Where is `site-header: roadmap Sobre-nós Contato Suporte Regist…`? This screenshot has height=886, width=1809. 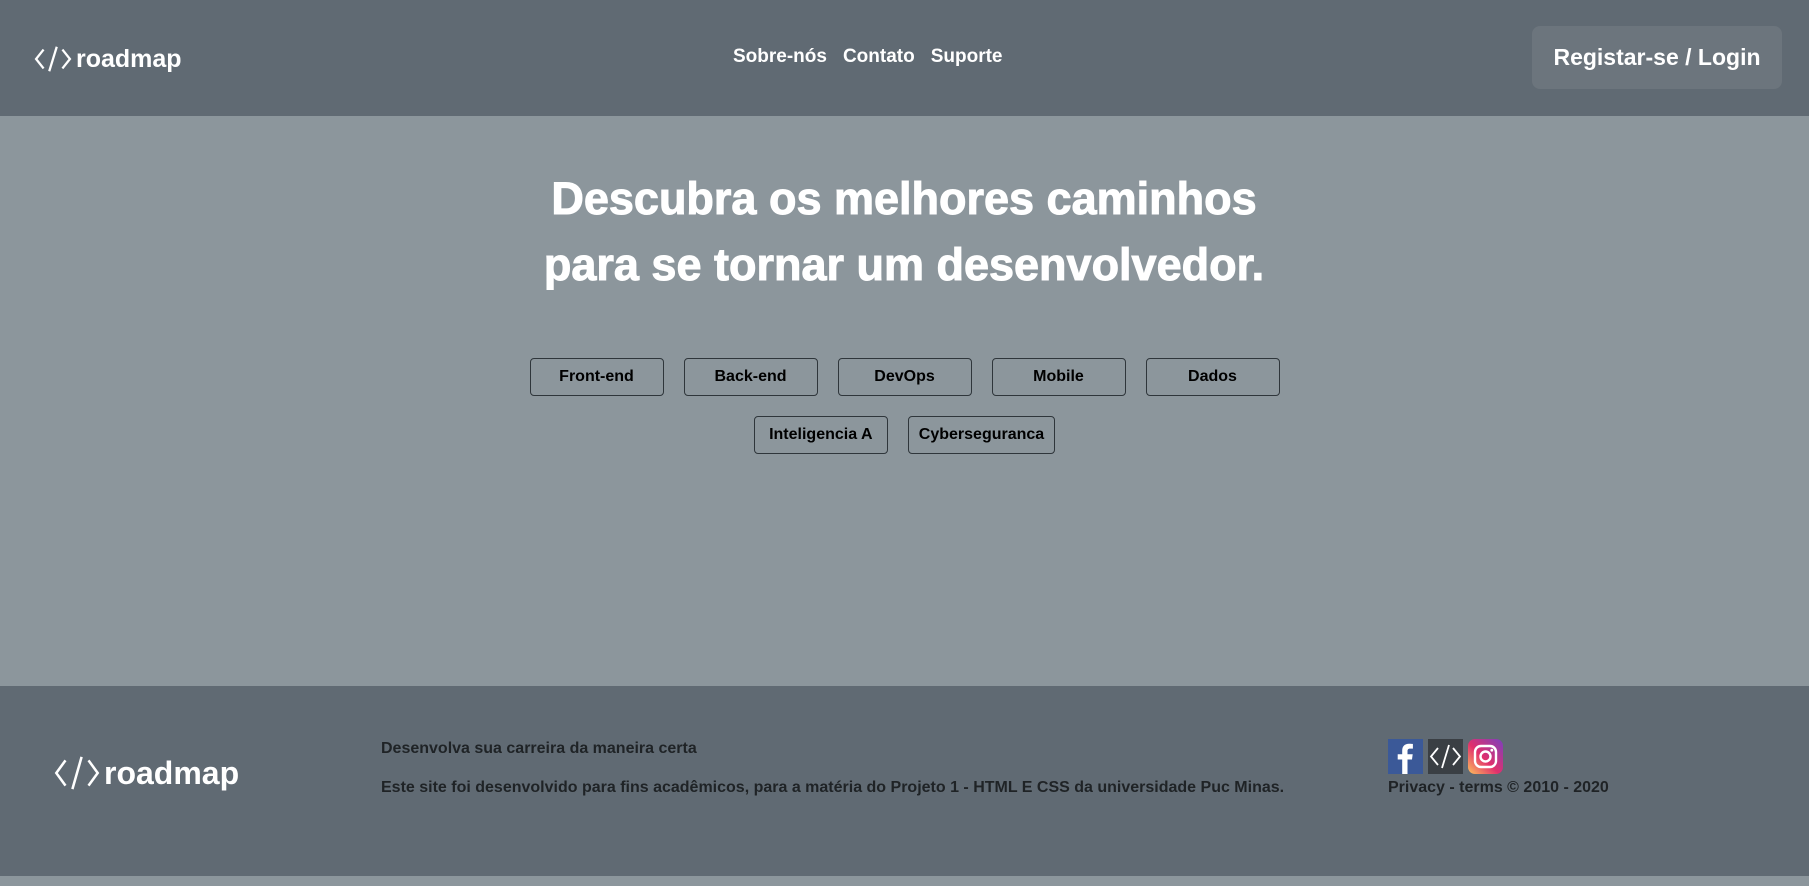 site-header: roadmap Sobre-nós Contato Suporte Regist… is located at coordinates (904, 58).